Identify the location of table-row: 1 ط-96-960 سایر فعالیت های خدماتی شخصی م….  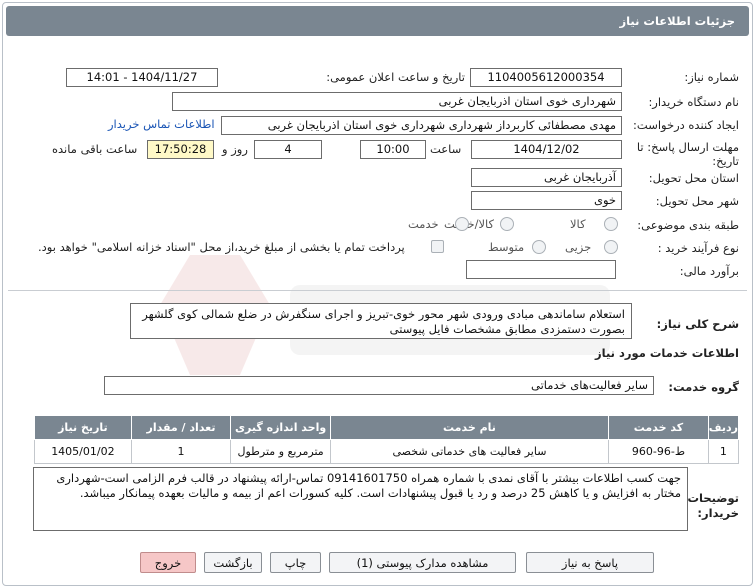
(387, 451).